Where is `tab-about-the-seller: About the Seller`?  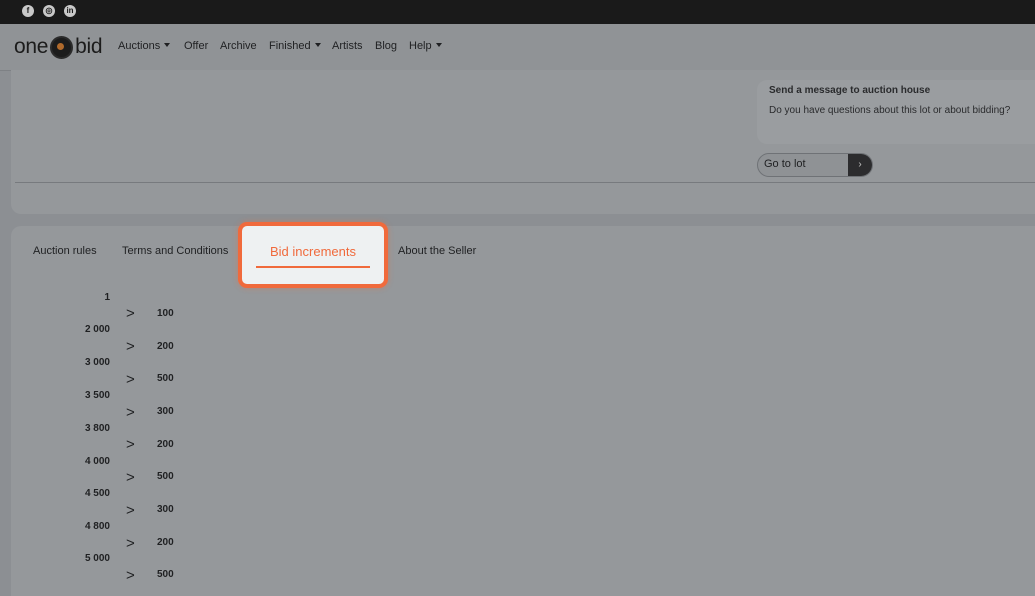
tab-about-the-seller: About the Seller is located at coordinates (437, 251).